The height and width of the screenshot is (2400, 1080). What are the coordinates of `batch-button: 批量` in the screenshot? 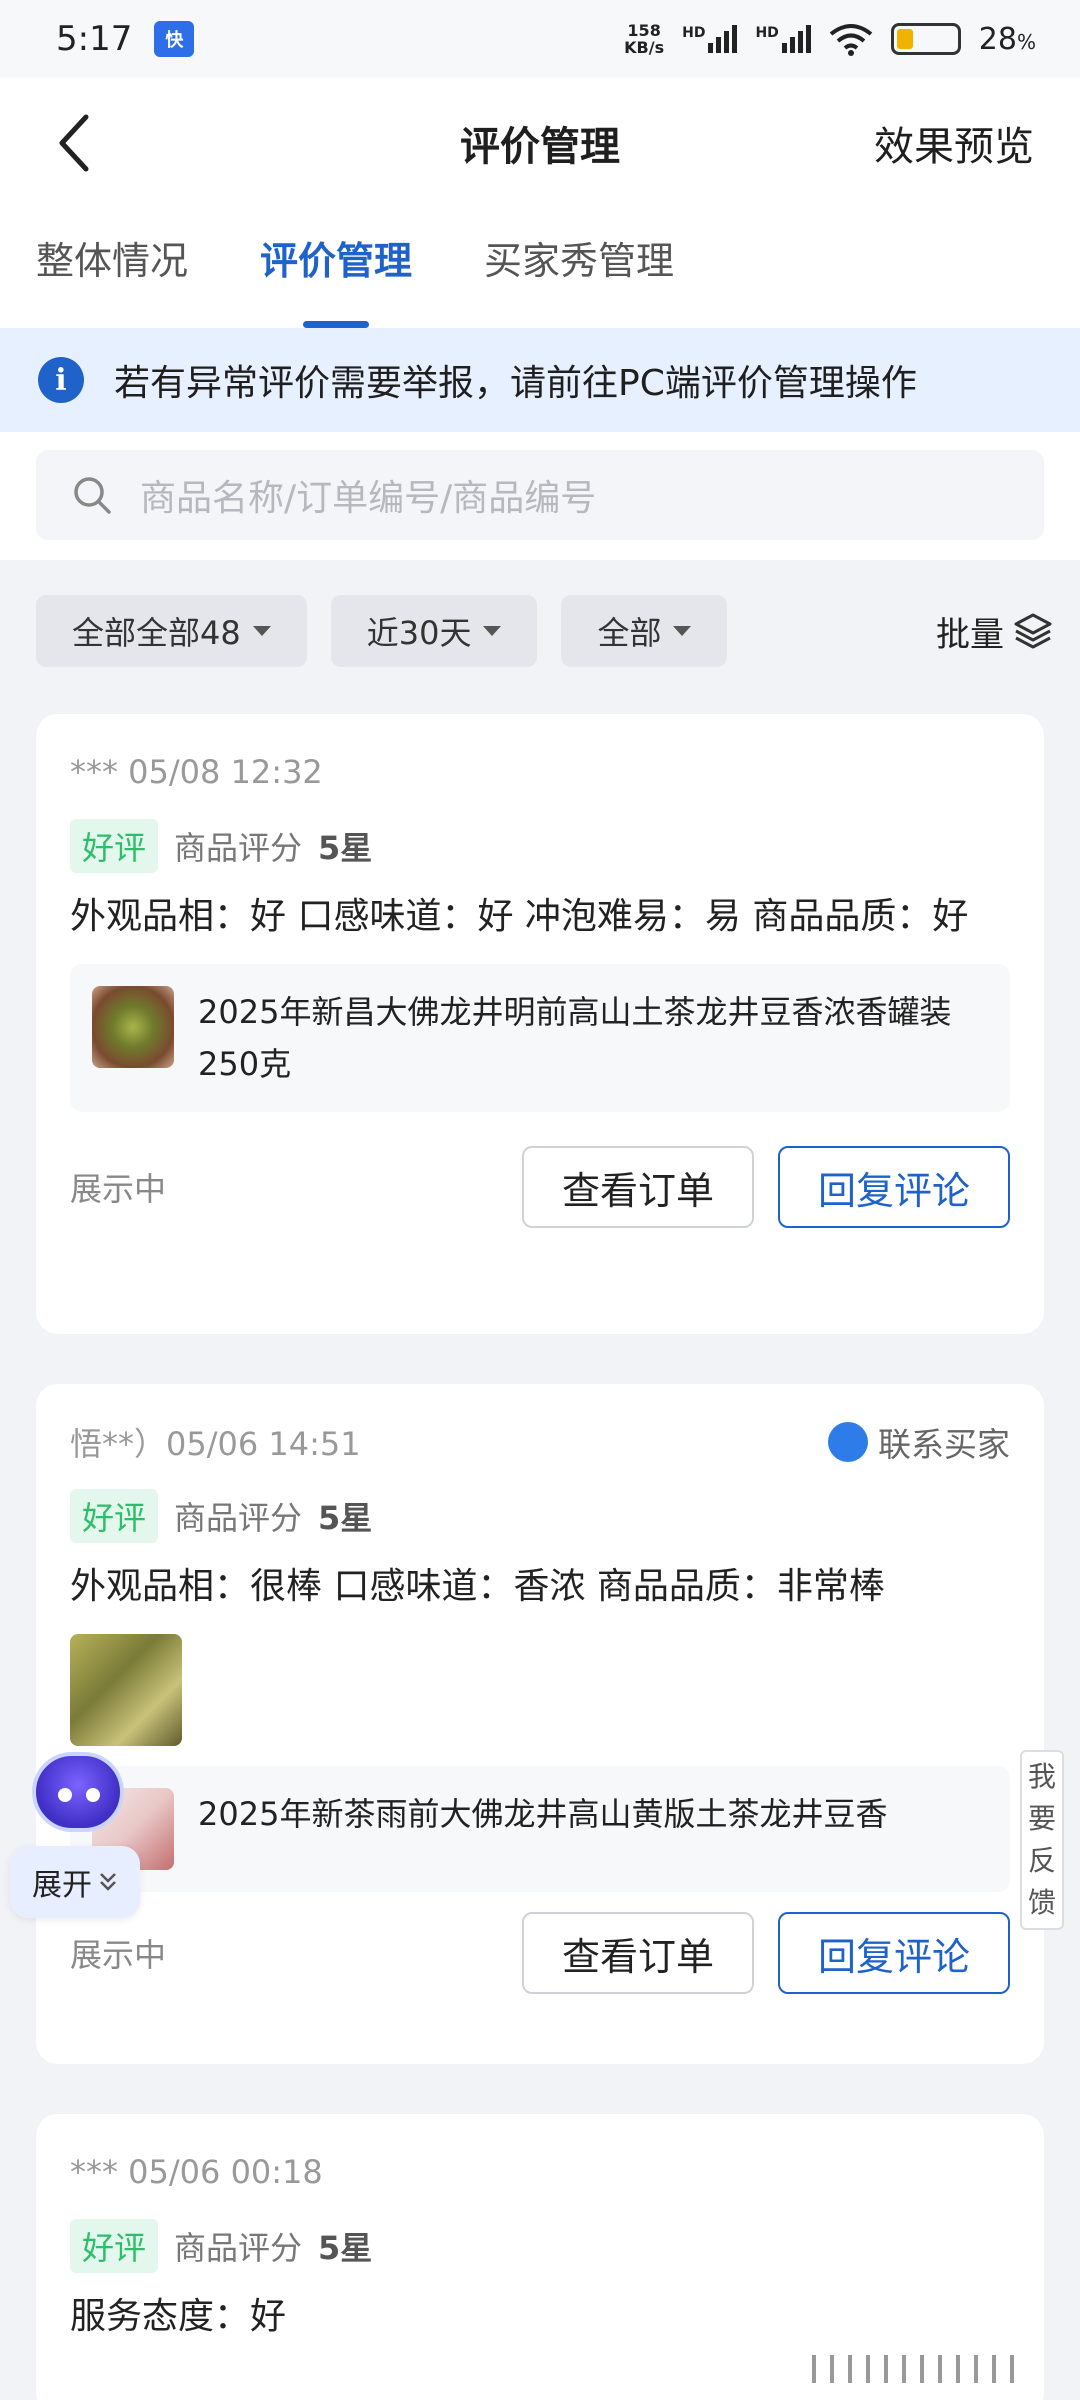 It's located at (995, 631).